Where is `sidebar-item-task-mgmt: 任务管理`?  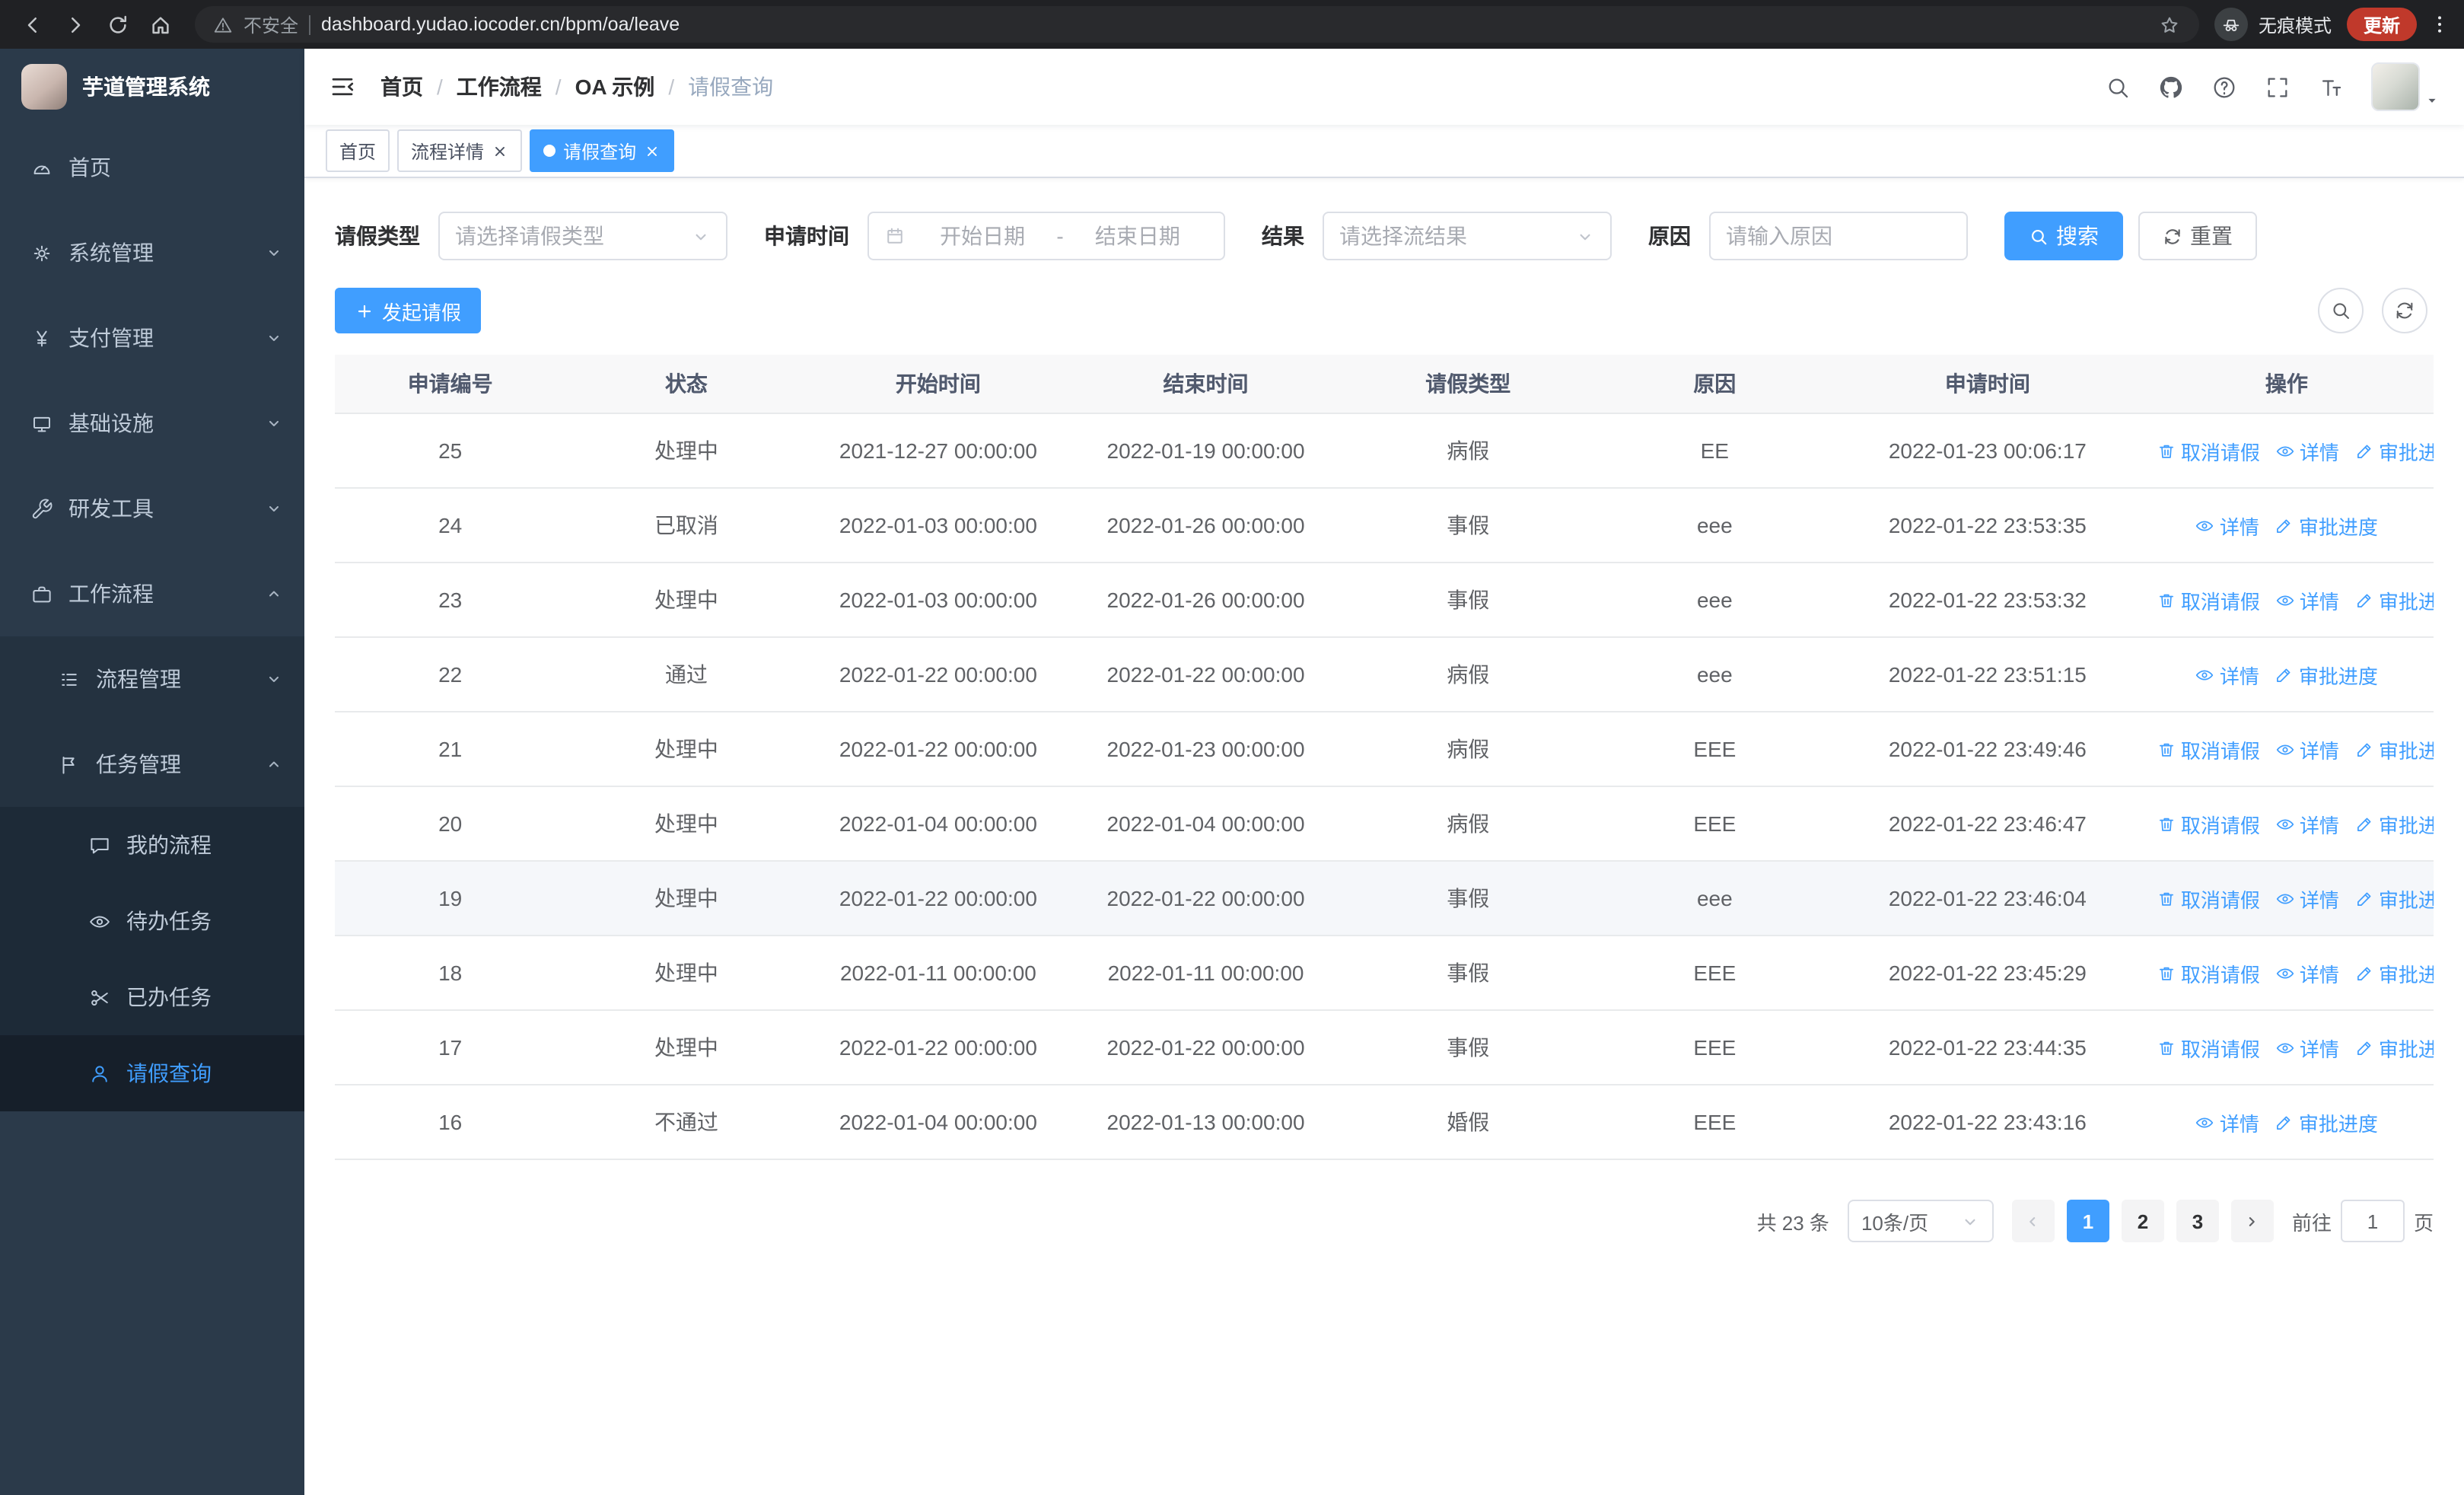 sidebar-item-task-mgmt: 任务管理 is located at coordinates (152, 764).